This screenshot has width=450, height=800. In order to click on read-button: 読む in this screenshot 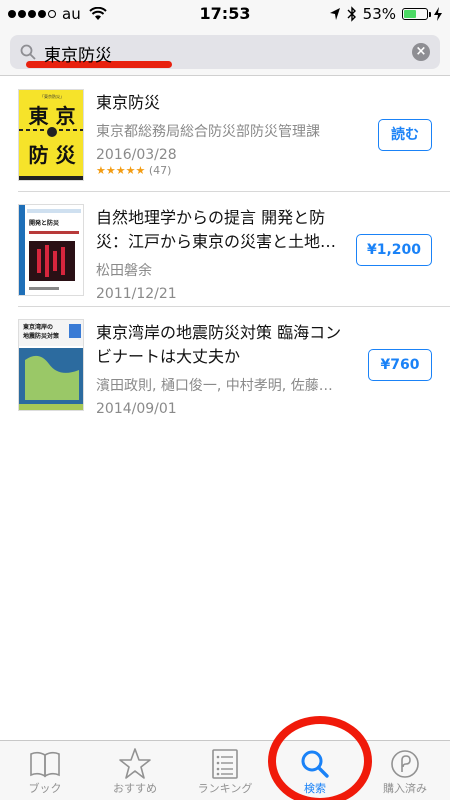, I will do `click(405, 135)`.